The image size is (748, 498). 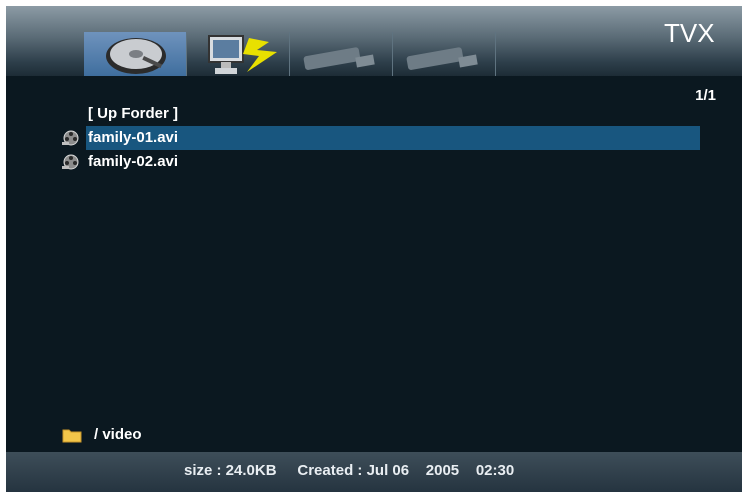 What do you see at coordinates (133, 113) in the screenshot?
I see `list-item-label: [ Up Forder ]` at bounding box center [133, 113].